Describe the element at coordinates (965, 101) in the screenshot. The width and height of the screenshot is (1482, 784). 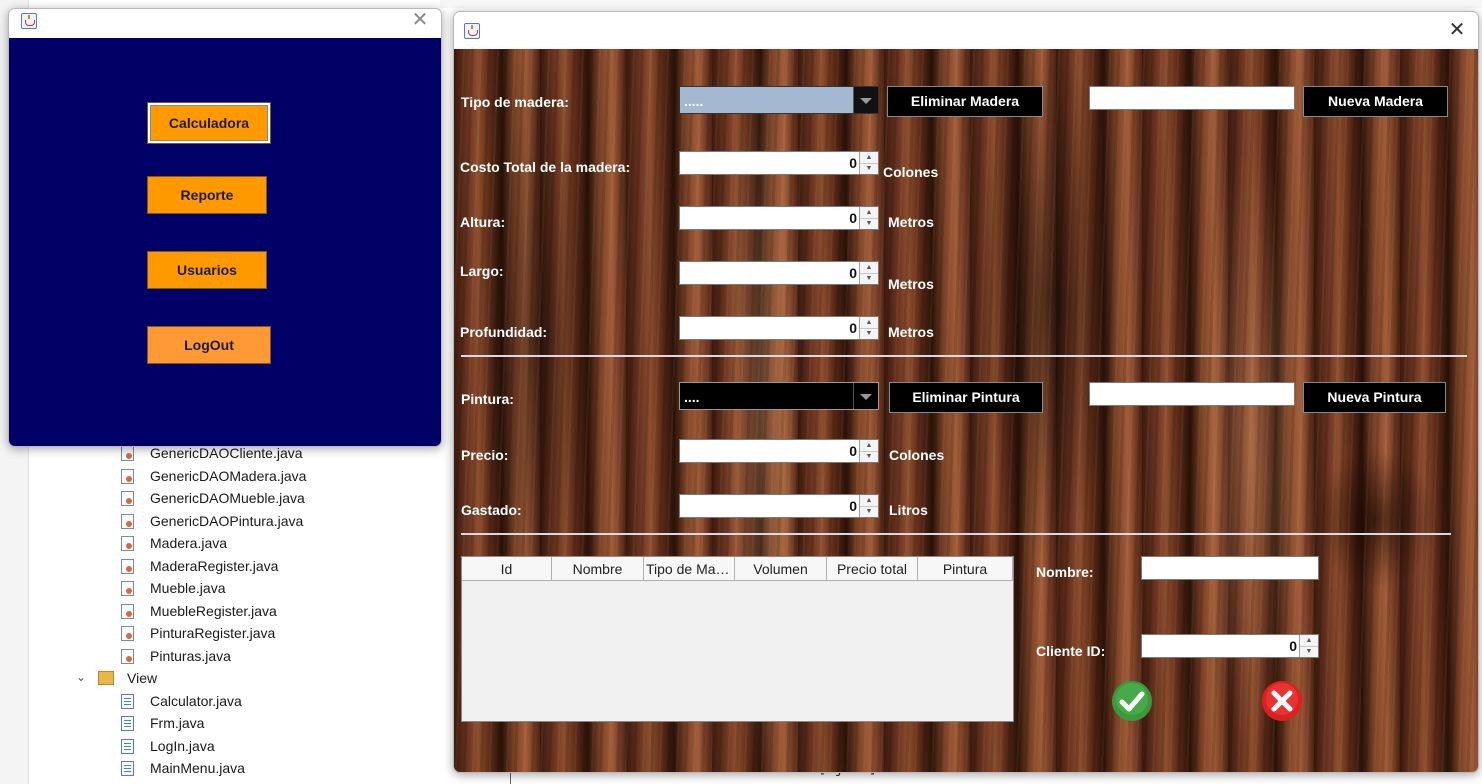
I see `eliminar-madera-button: Eliminar Madera` at that location.